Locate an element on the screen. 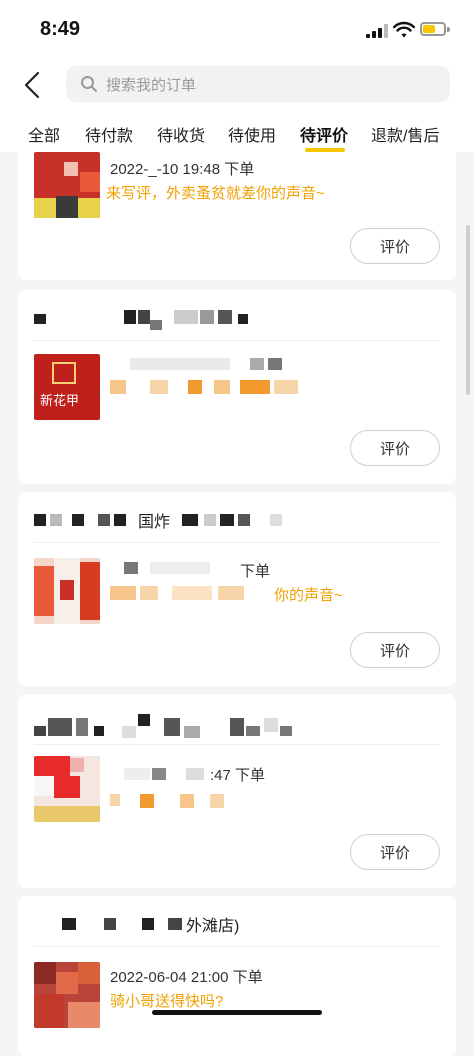 Image resolution: width=474 pixels, height=1056 pixels. scrollbar is located at coordinates (468, 310).